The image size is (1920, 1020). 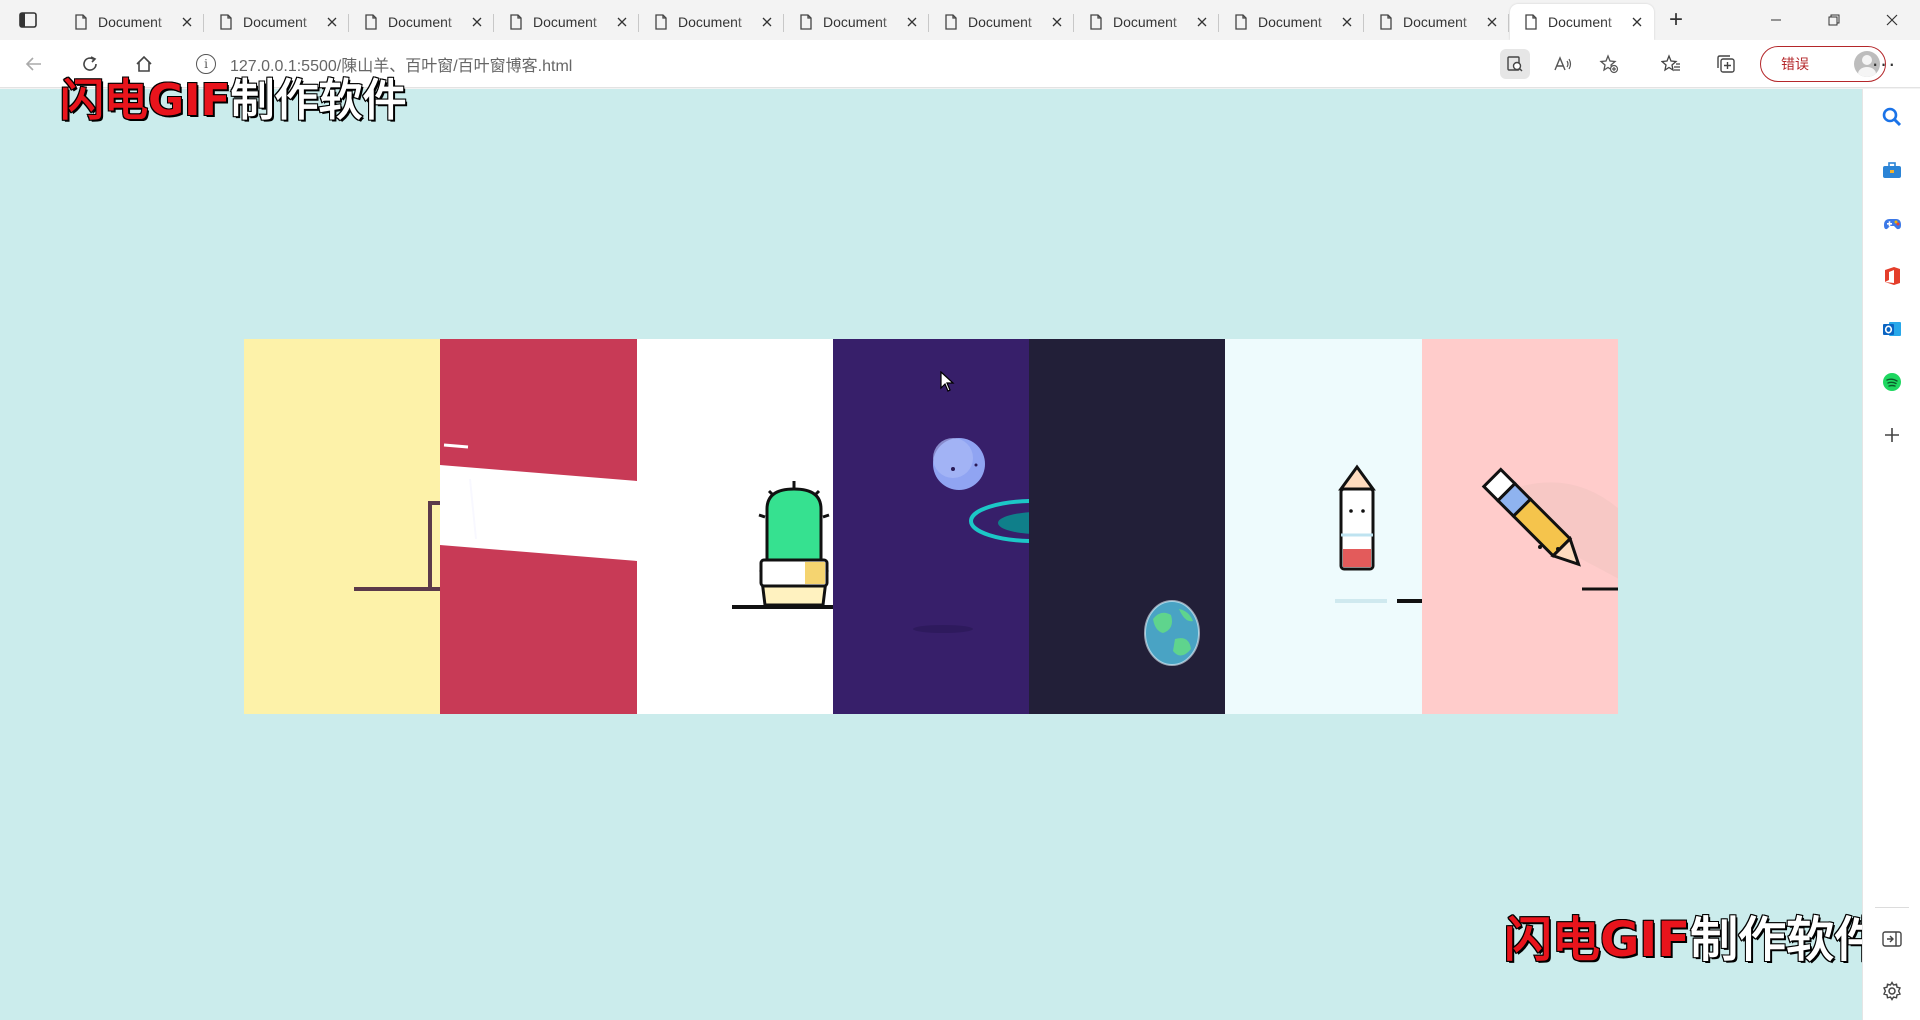 I want to click on add-favorite-button, so click(x=1609, y=64).